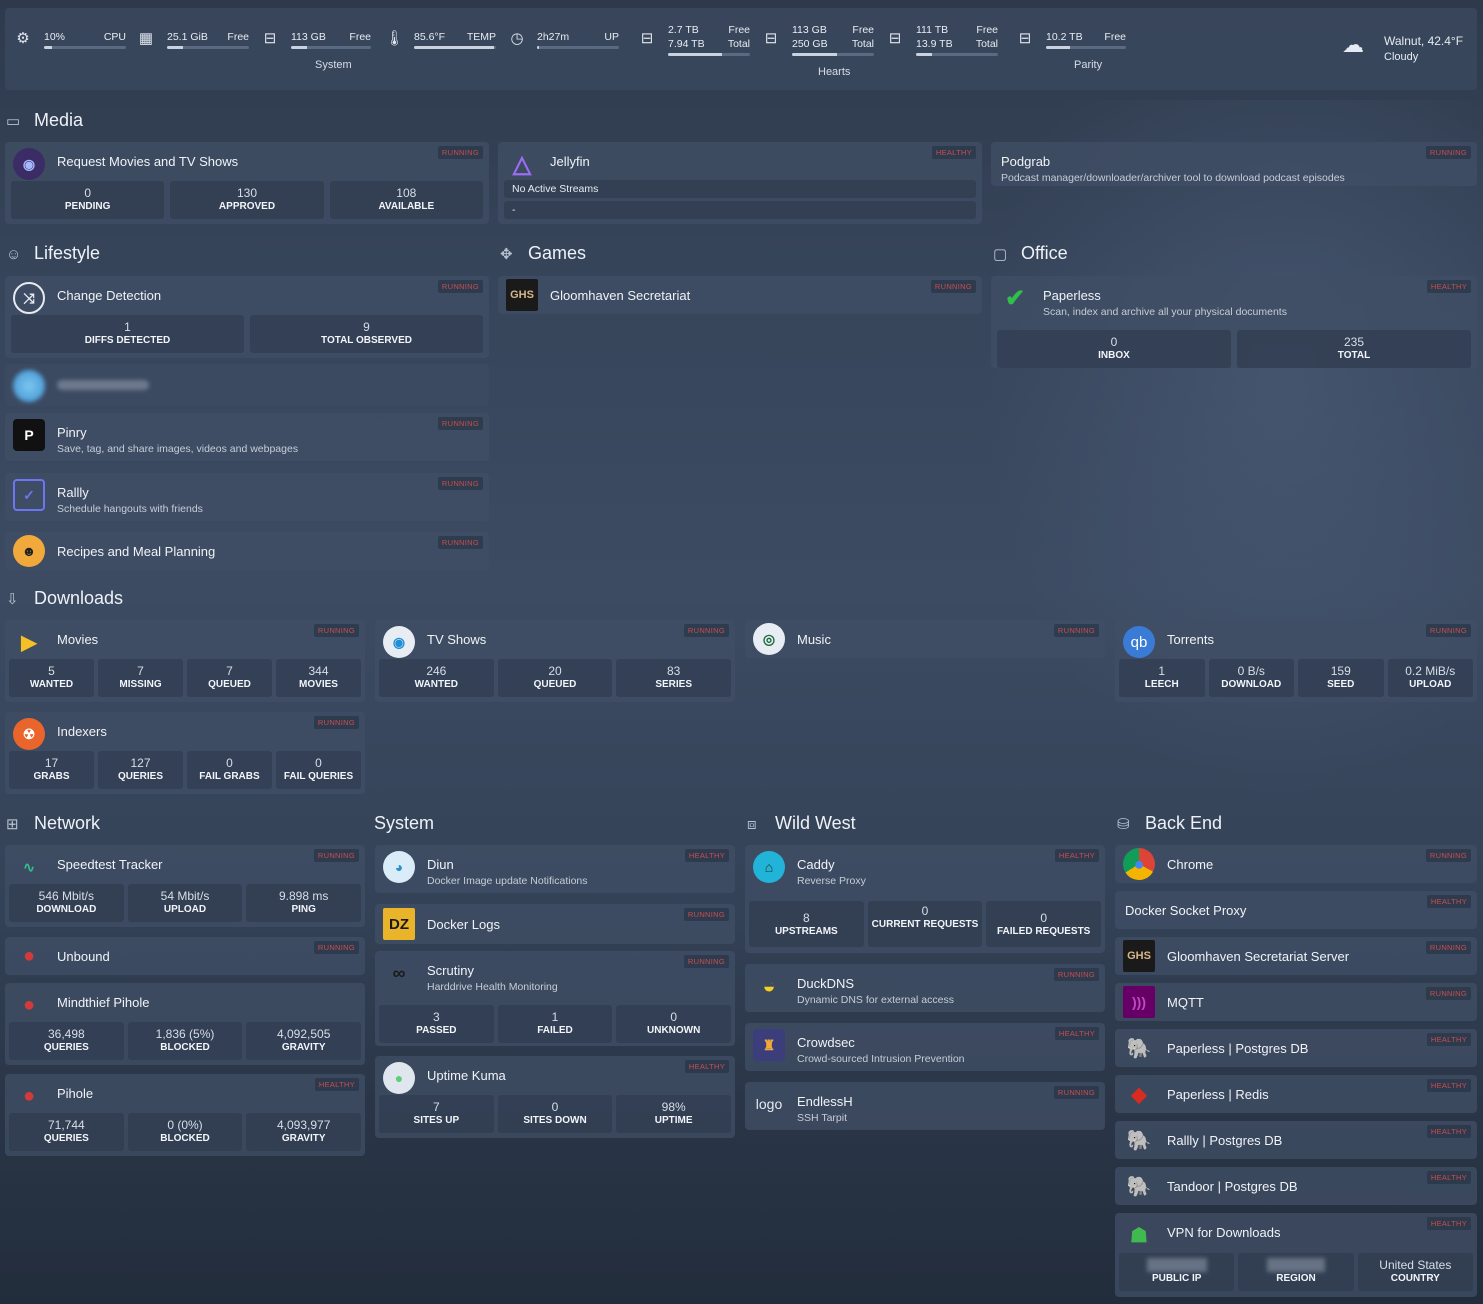 This screenshot has height=1304, width=1483. What do you see at coordinates (399, 867) in the screenshot?
I see `diun-bird-icon: ◕` at bounding box center [399, 867].